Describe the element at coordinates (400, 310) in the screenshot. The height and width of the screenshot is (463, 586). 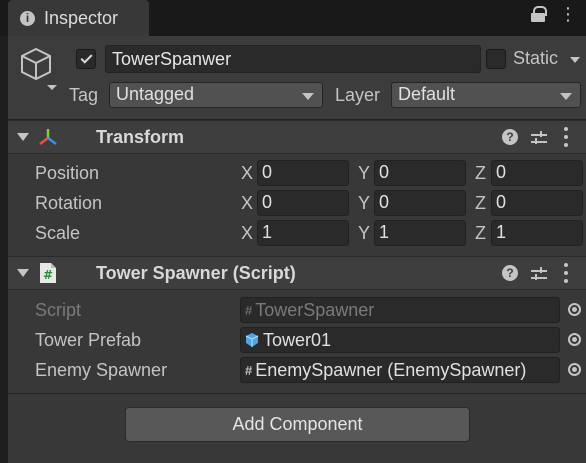
I see `script-field: # TowerSpawner` at that location.